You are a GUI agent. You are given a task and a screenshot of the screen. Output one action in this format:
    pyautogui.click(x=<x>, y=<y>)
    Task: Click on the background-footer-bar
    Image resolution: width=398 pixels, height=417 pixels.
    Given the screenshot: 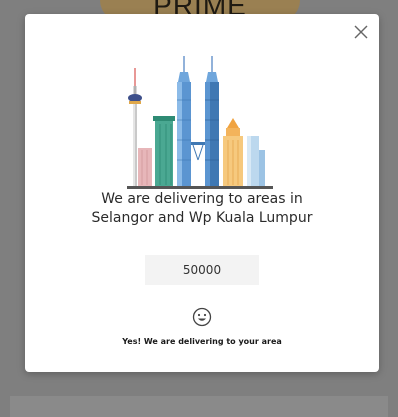 What is the action you would take?
    pyautogui.click(x=199, y=406)
    